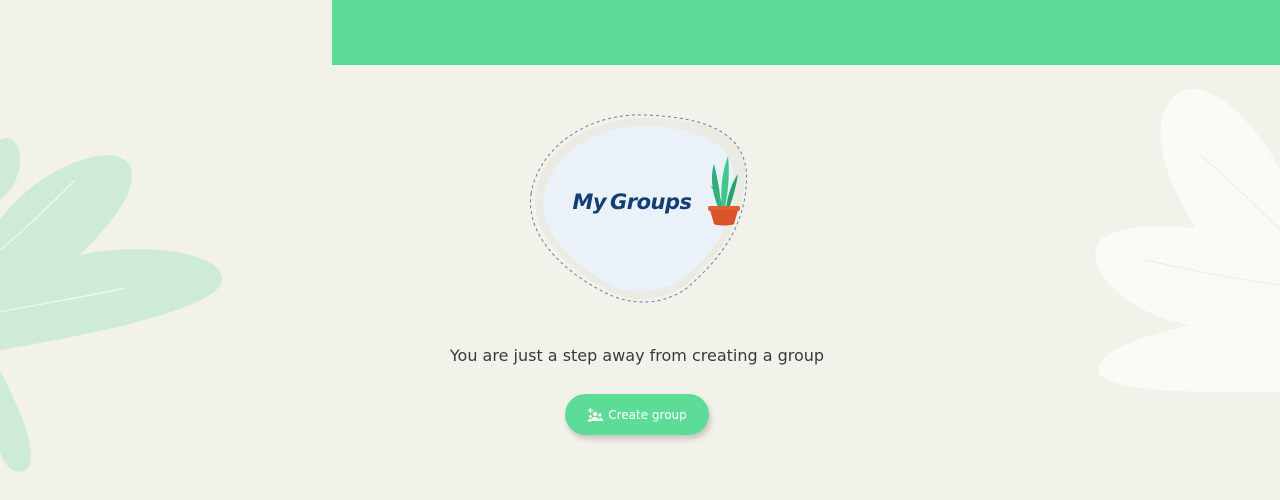  I want to click on logo-word-groups: Groups, so click(651, 202).